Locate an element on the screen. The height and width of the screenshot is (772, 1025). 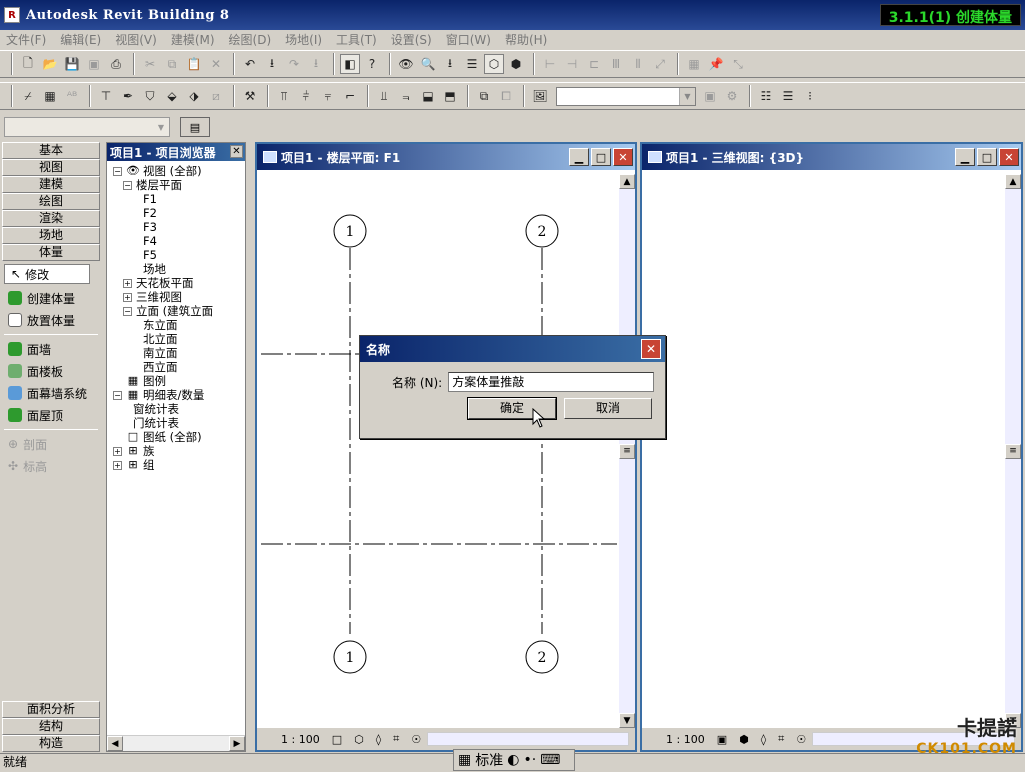
type-props-icon: ⬒ is located at coordinates (450, 96).